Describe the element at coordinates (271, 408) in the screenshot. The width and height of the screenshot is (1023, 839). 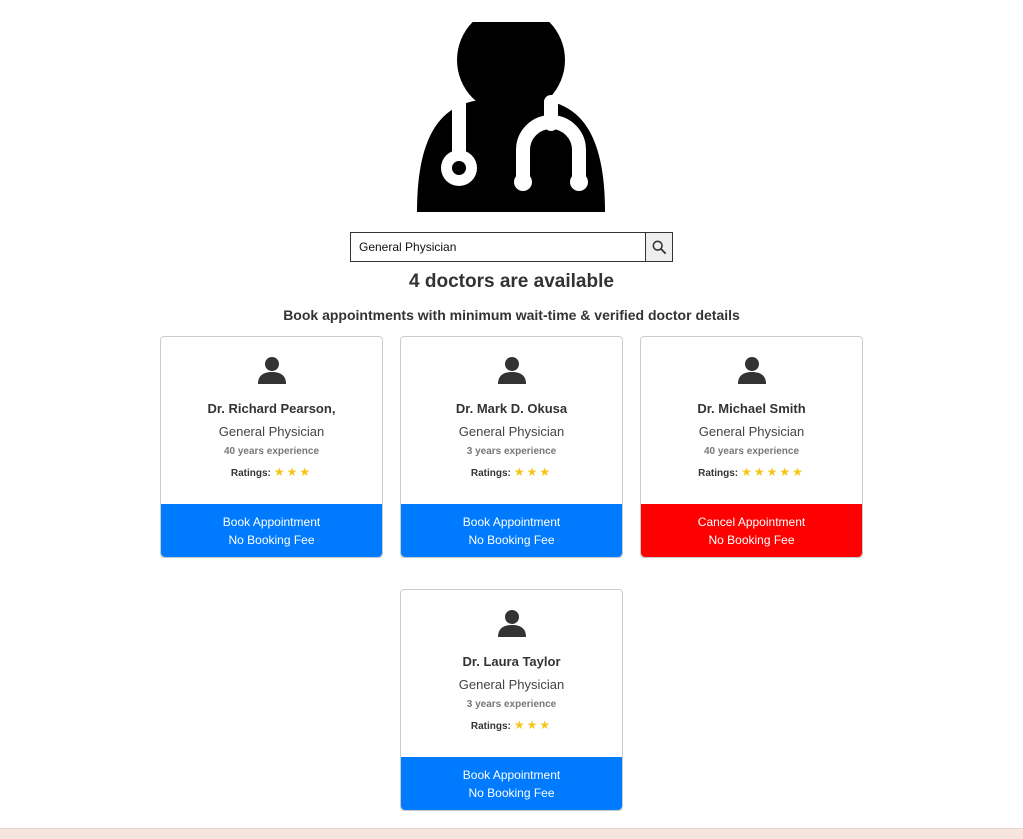
I see `doctor-name: Dr. Richard Pearson,` at that location.